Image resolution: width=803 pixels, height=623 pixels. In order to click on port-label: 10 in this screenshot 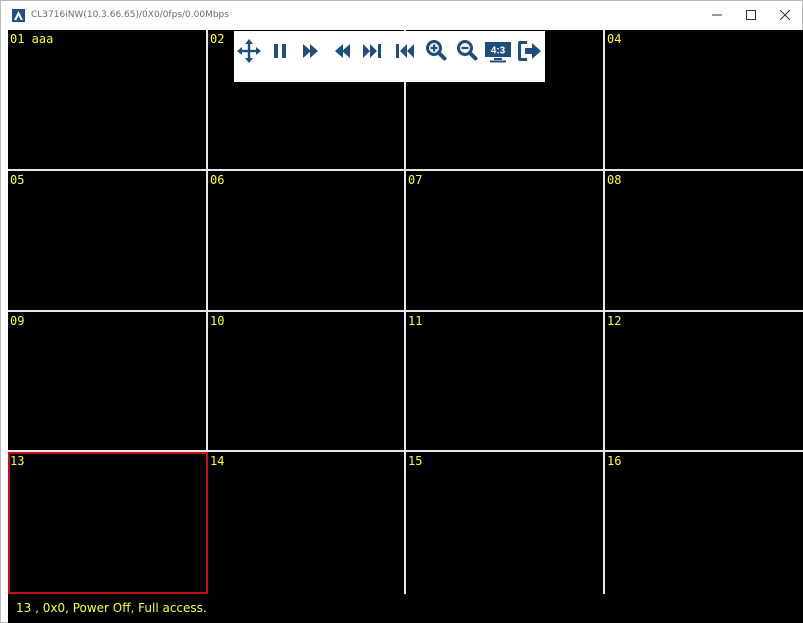, I will do `click(217, 321)`.